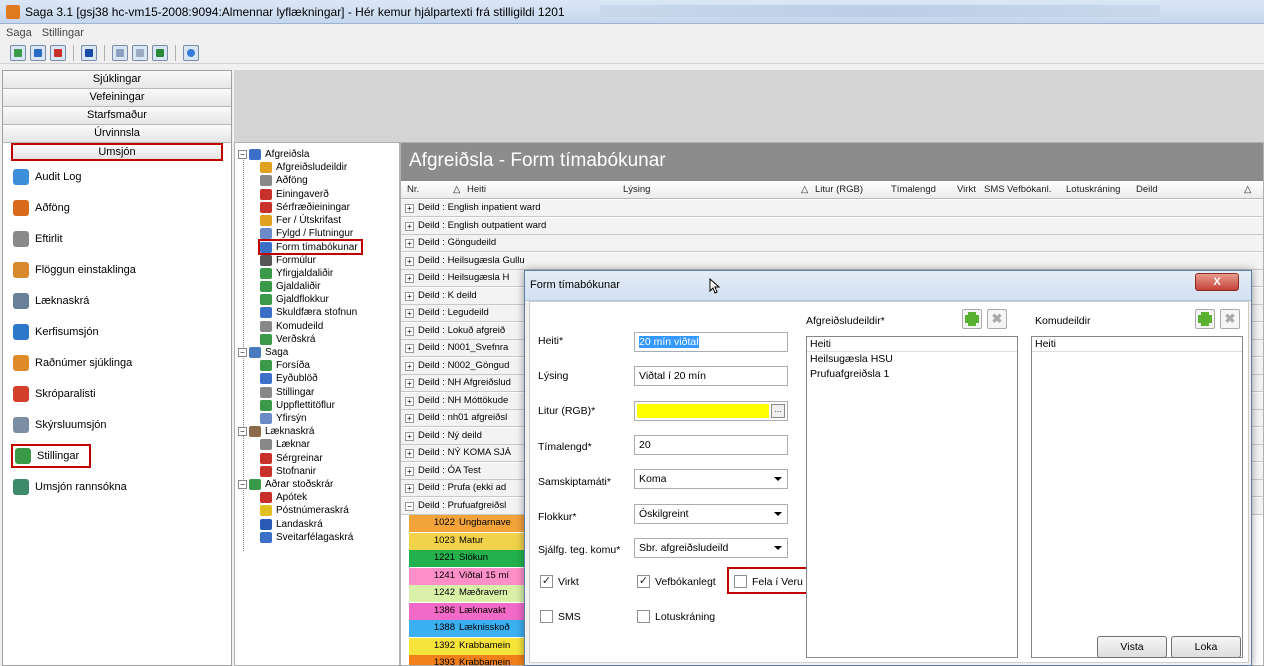  I want to click on tree-node-0: − Afgreiðsla, so click(273, 154).